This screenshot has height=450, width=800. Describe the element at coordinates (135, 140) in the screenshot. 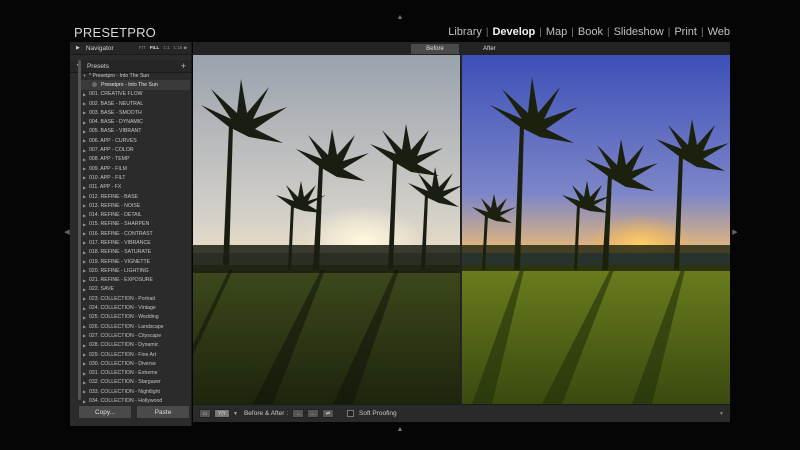

I see `preset-folder: ▶ 006. APP - CURVES` at that location.